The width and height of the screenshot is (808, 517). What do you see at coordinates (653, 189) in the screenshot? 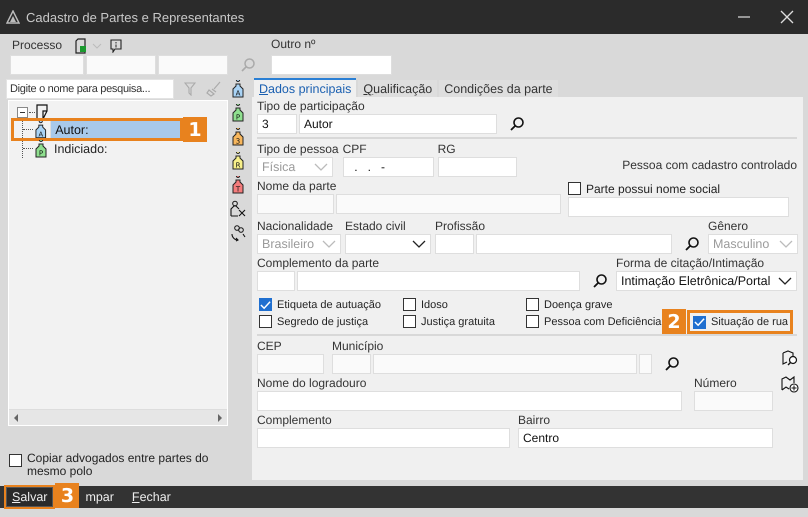
I see `checkbox-label: Parte possui nome social` at bounding box center [653, 189].